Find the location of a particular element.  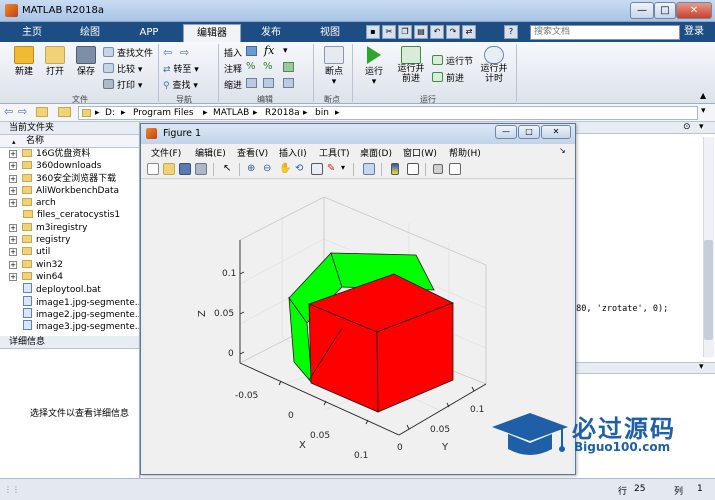

breadcrumb-drive: D: is located at coordinates (110, 113).